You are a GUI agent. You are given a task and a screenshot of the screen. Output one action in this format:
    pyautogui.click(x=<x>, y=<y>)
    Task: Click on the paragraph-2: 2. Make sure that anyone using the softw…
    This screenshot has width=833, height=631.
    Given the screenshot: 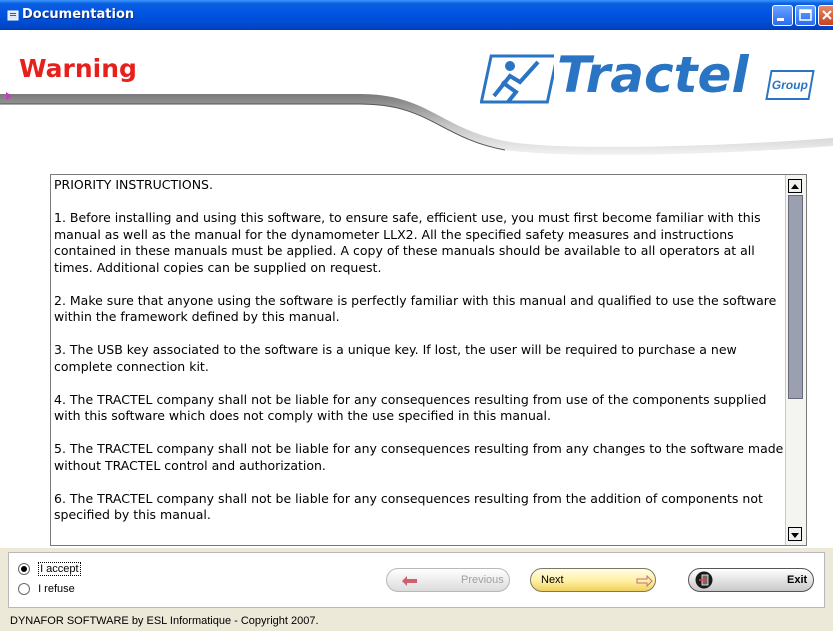 What is the action you would take?
    pyautogui.click(x=415, y=308)
    